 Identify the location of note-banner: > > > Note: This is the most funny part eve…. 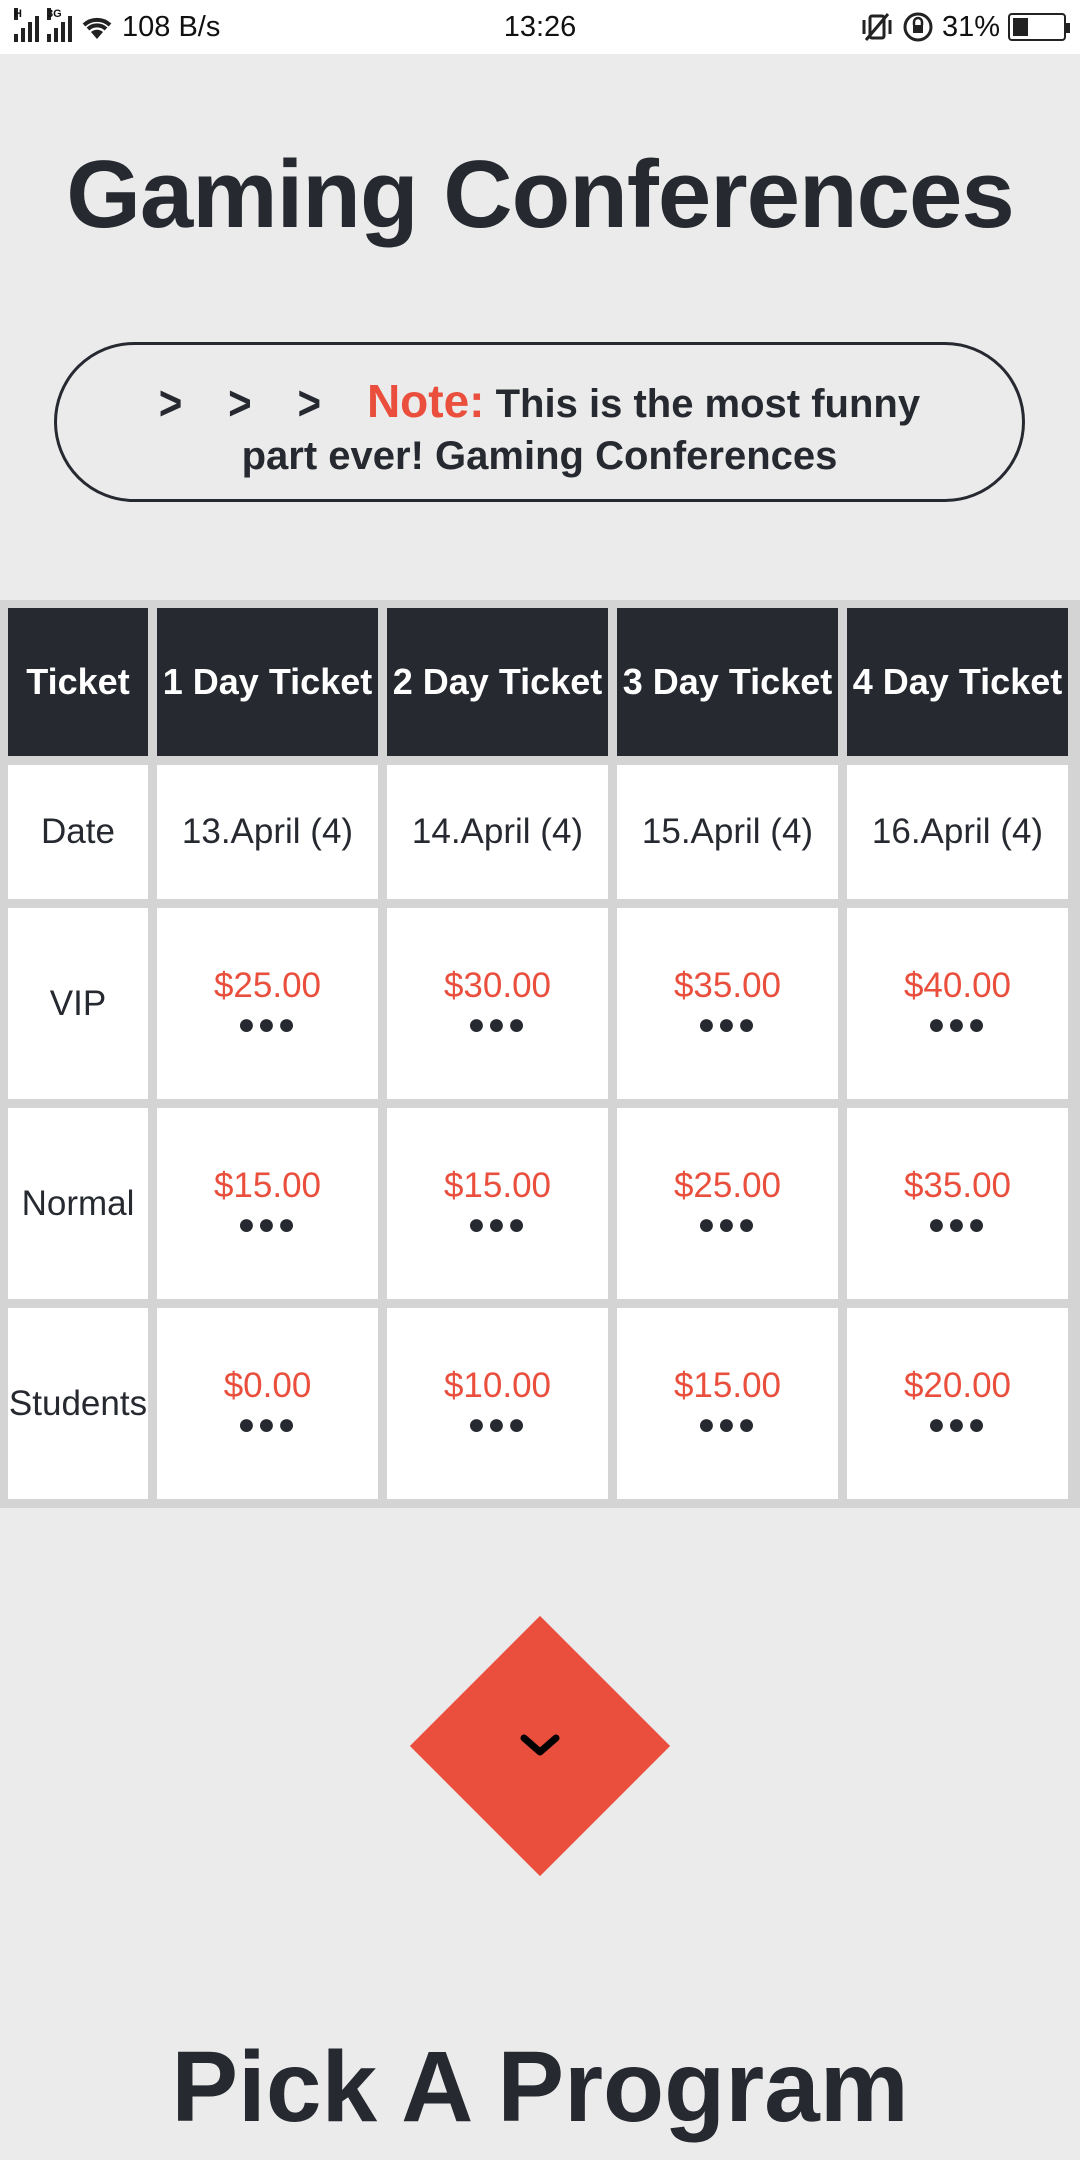
(539, 422).